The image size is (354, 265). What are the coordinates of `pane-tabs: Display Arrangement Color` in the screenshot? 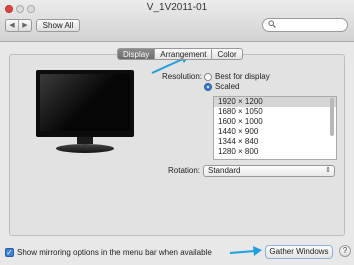 It's located at (180, 54).